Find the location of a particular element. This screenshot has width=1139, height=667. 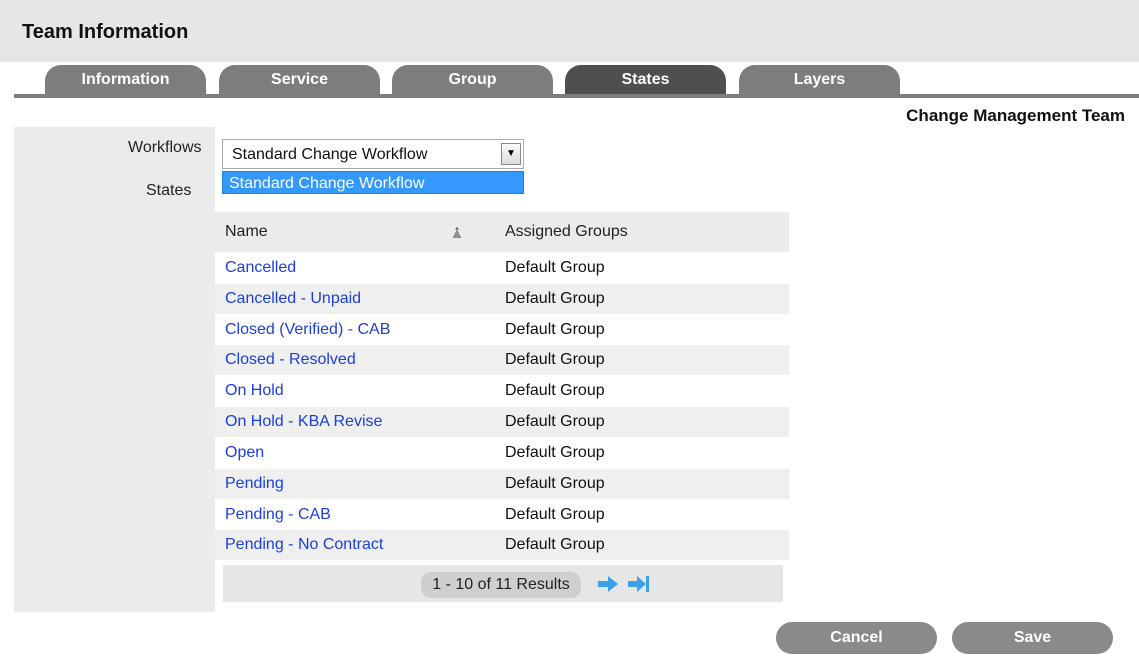

pagination-bar: 1 - 10 of 11 Results is located at coordinates (503, 583).